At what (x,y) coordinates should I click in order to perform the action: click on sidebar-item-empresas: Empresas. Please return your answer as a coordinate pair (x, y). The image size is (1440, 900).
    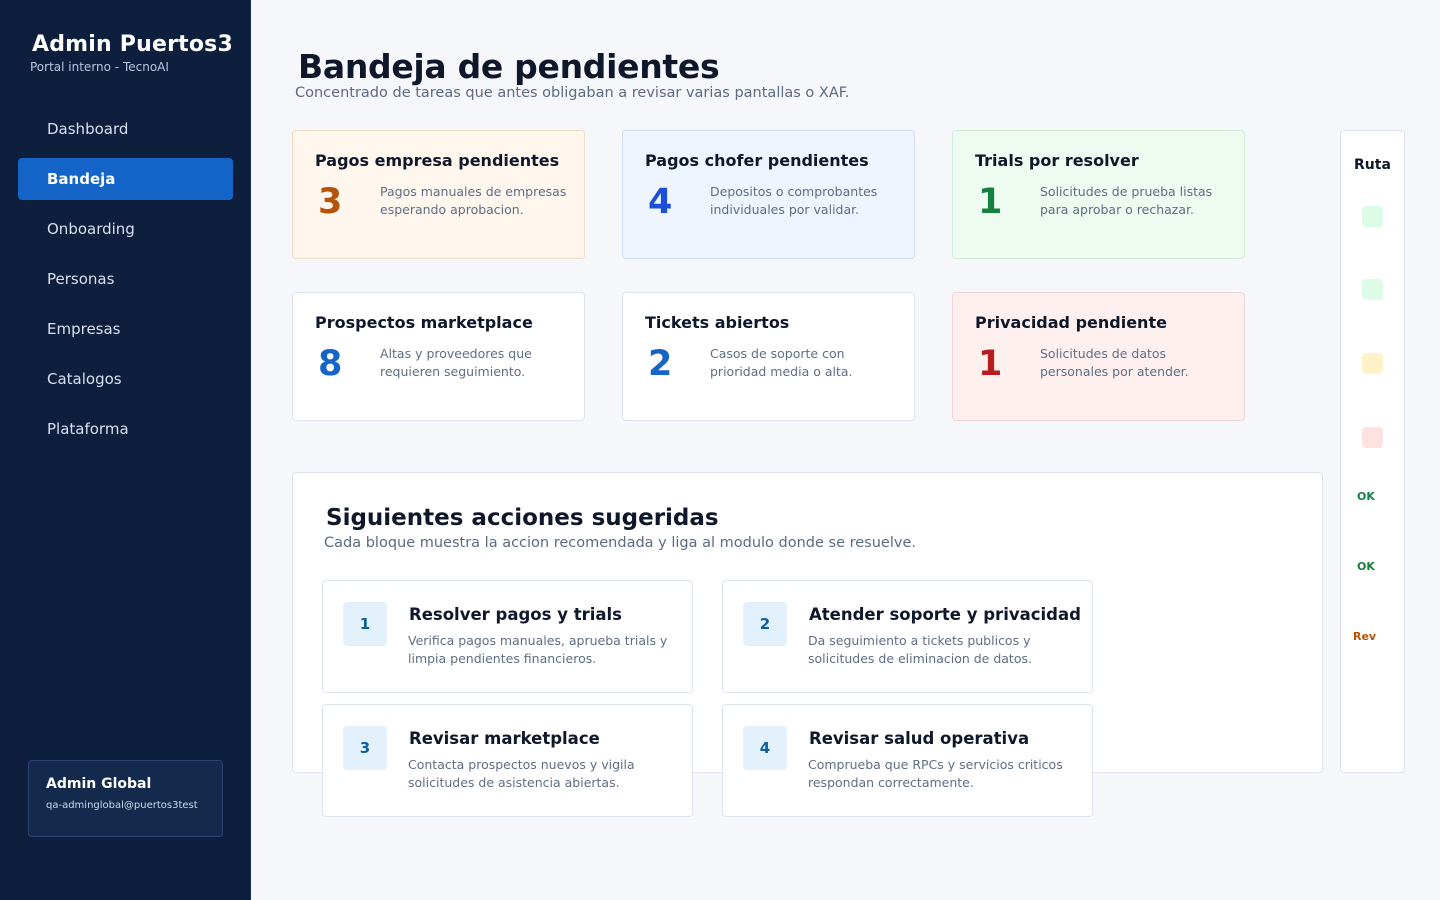
    Looking at the image, I should click on (125, 329).